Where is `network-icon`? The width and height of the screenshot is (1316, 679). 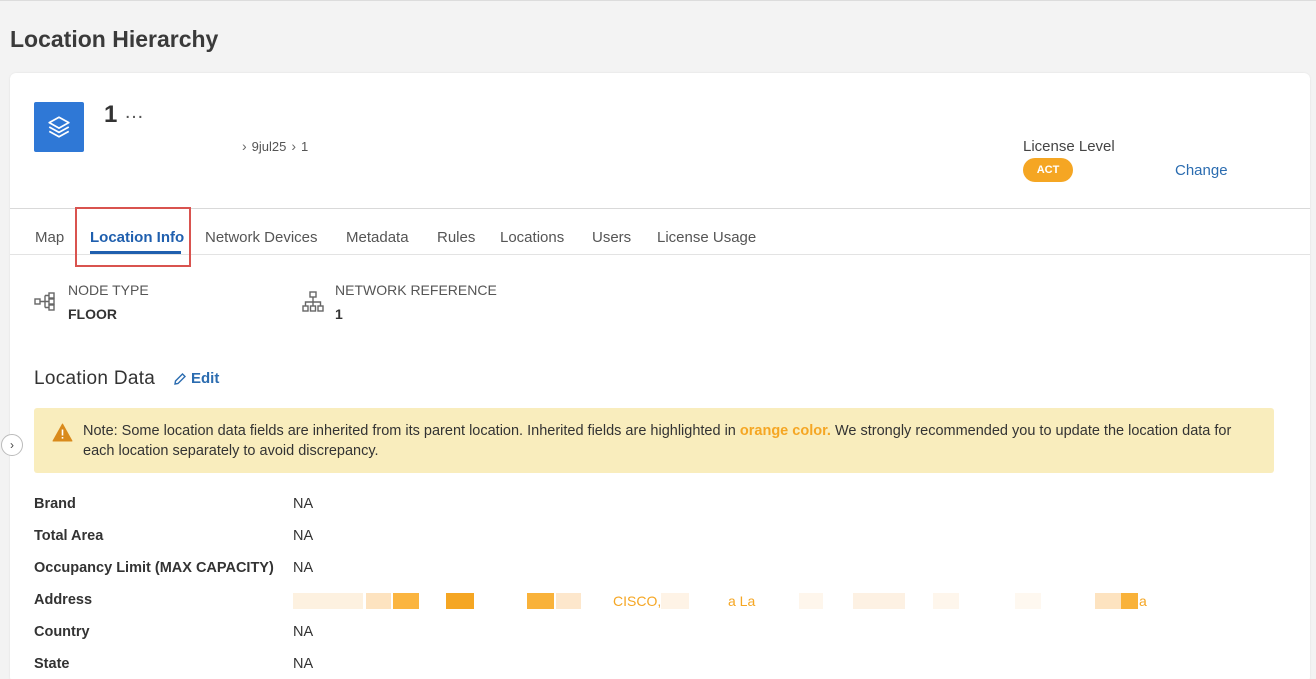 network-icon is located at coordinates (313, 301).